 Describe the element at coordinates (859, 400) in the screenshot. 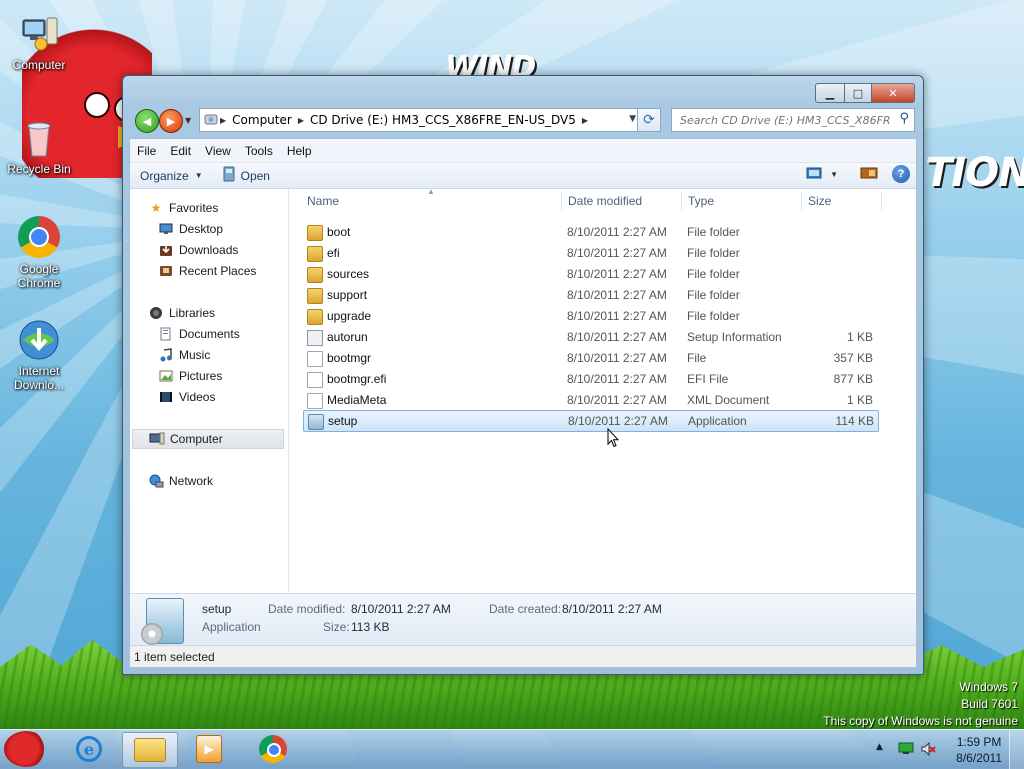

I see `file-size: 1 KB` at that location.